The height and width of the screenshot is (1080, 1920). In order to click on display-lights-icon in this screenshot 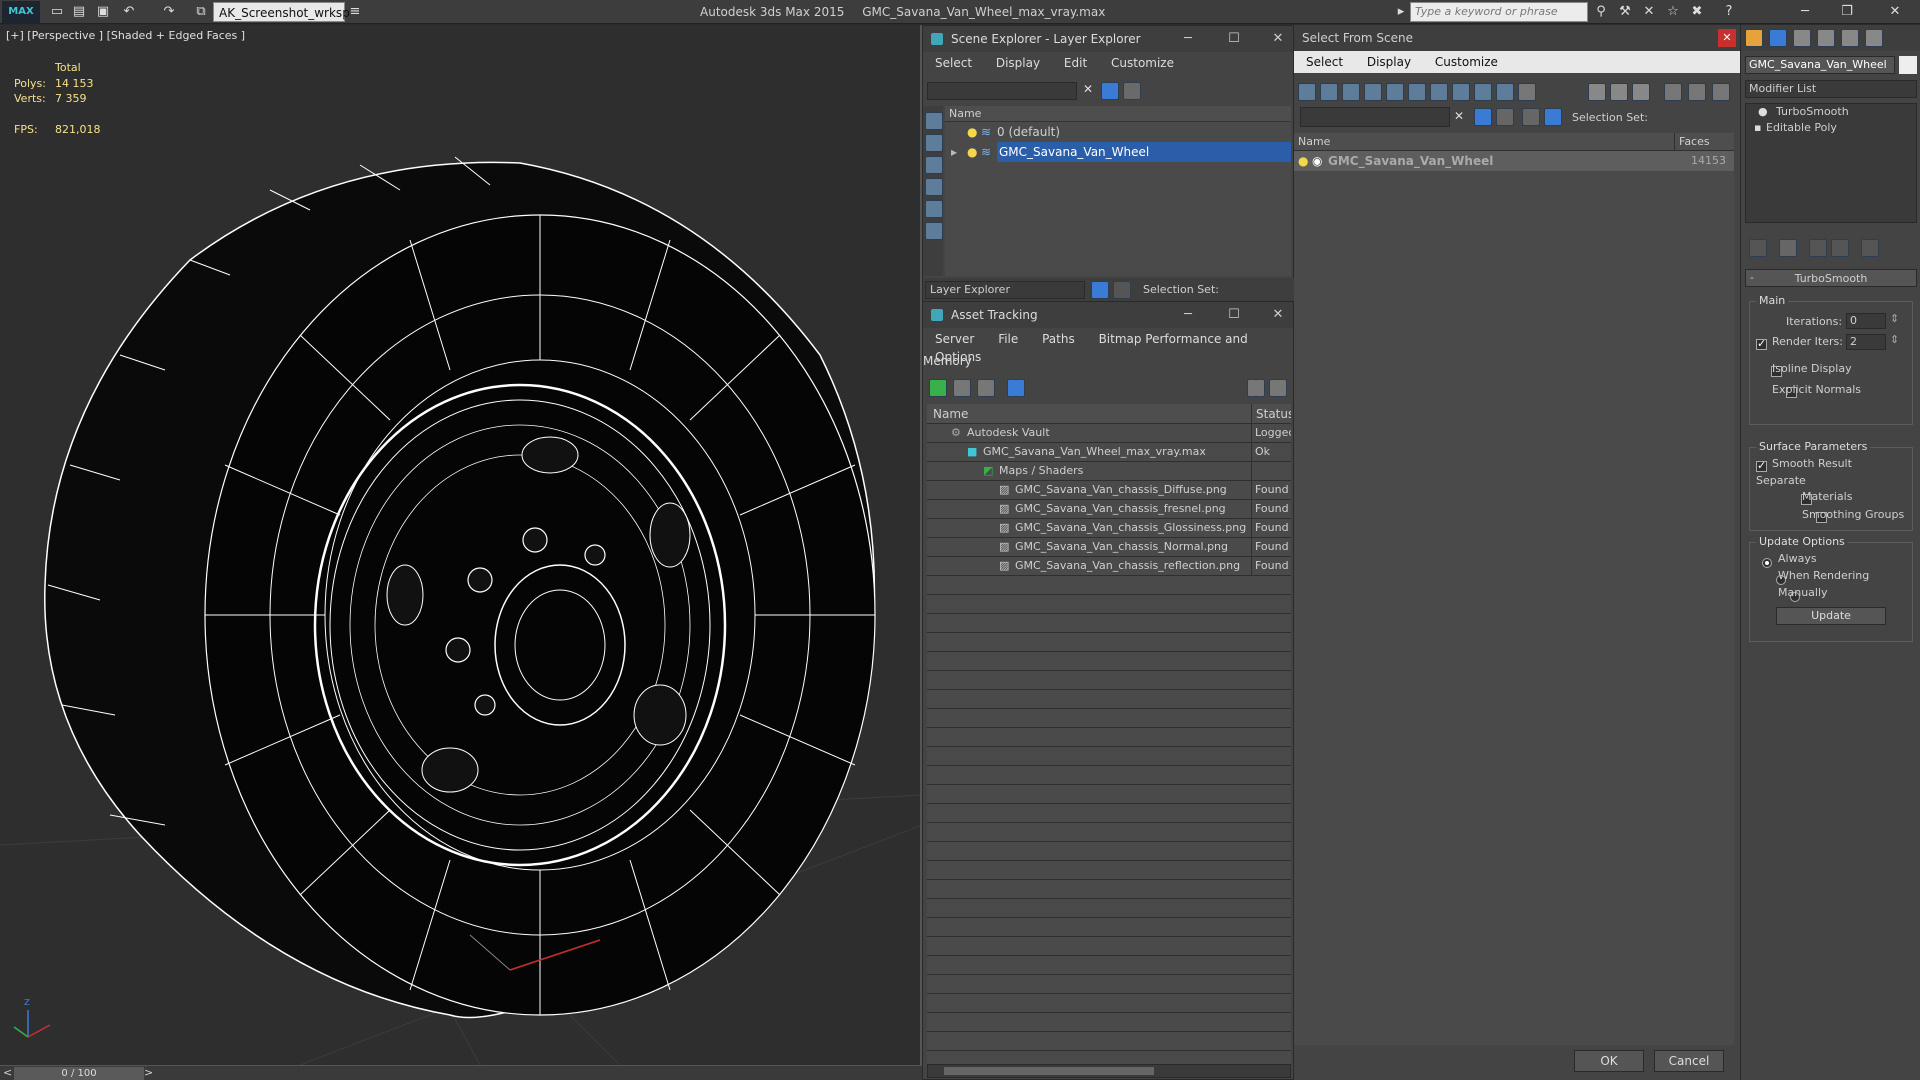, I will do `click(934, 187)`.